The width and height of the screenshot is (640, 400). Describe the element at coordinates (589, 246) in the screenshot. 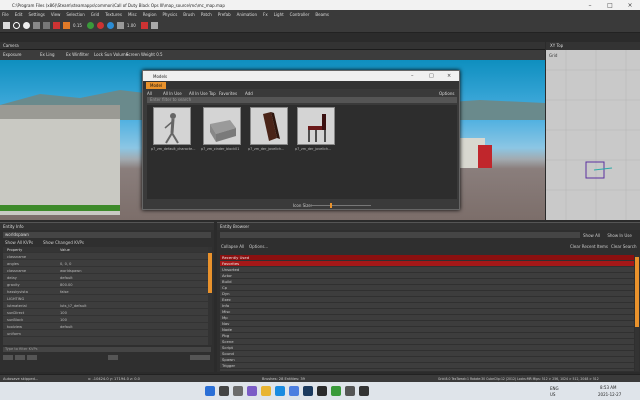

I see `clear-recent-items-button: Clear Recent Items` at that location.